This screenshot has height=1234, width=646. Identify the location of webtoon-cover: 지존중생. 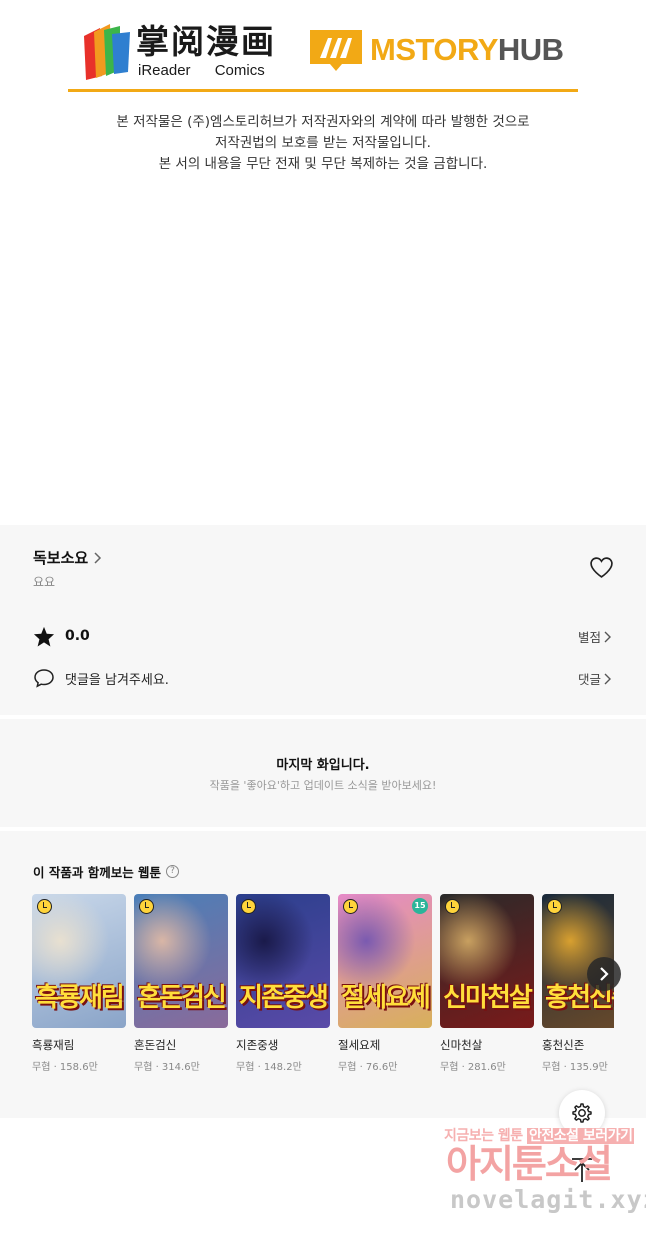
(283, 961).